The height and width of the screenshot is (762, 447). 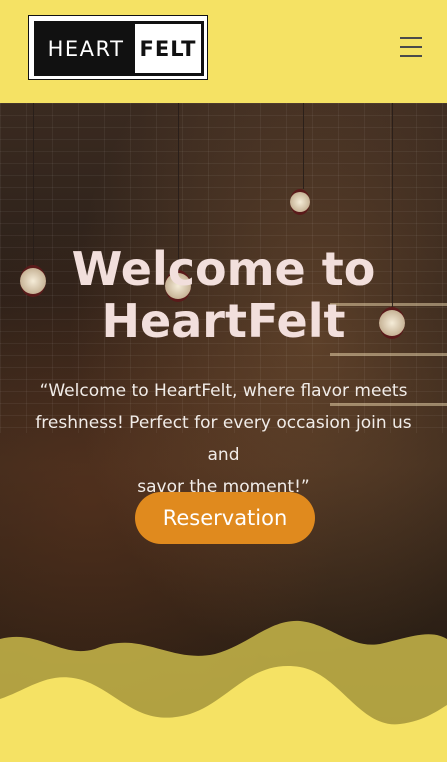 I want to click on bar-shelf, so click(x=388, y=354).